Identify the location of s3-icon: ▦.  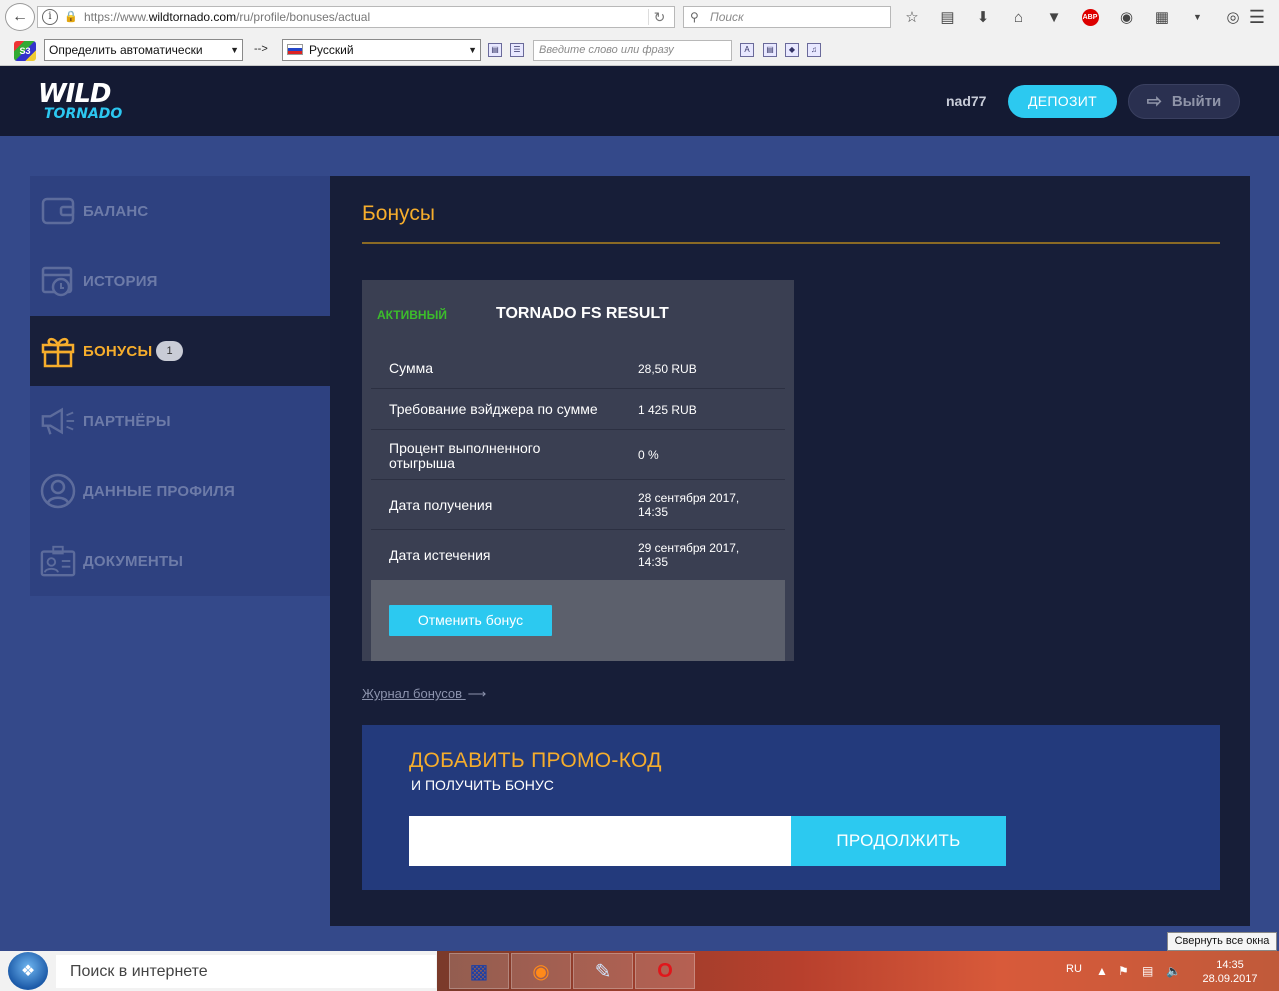
(1162, 17).